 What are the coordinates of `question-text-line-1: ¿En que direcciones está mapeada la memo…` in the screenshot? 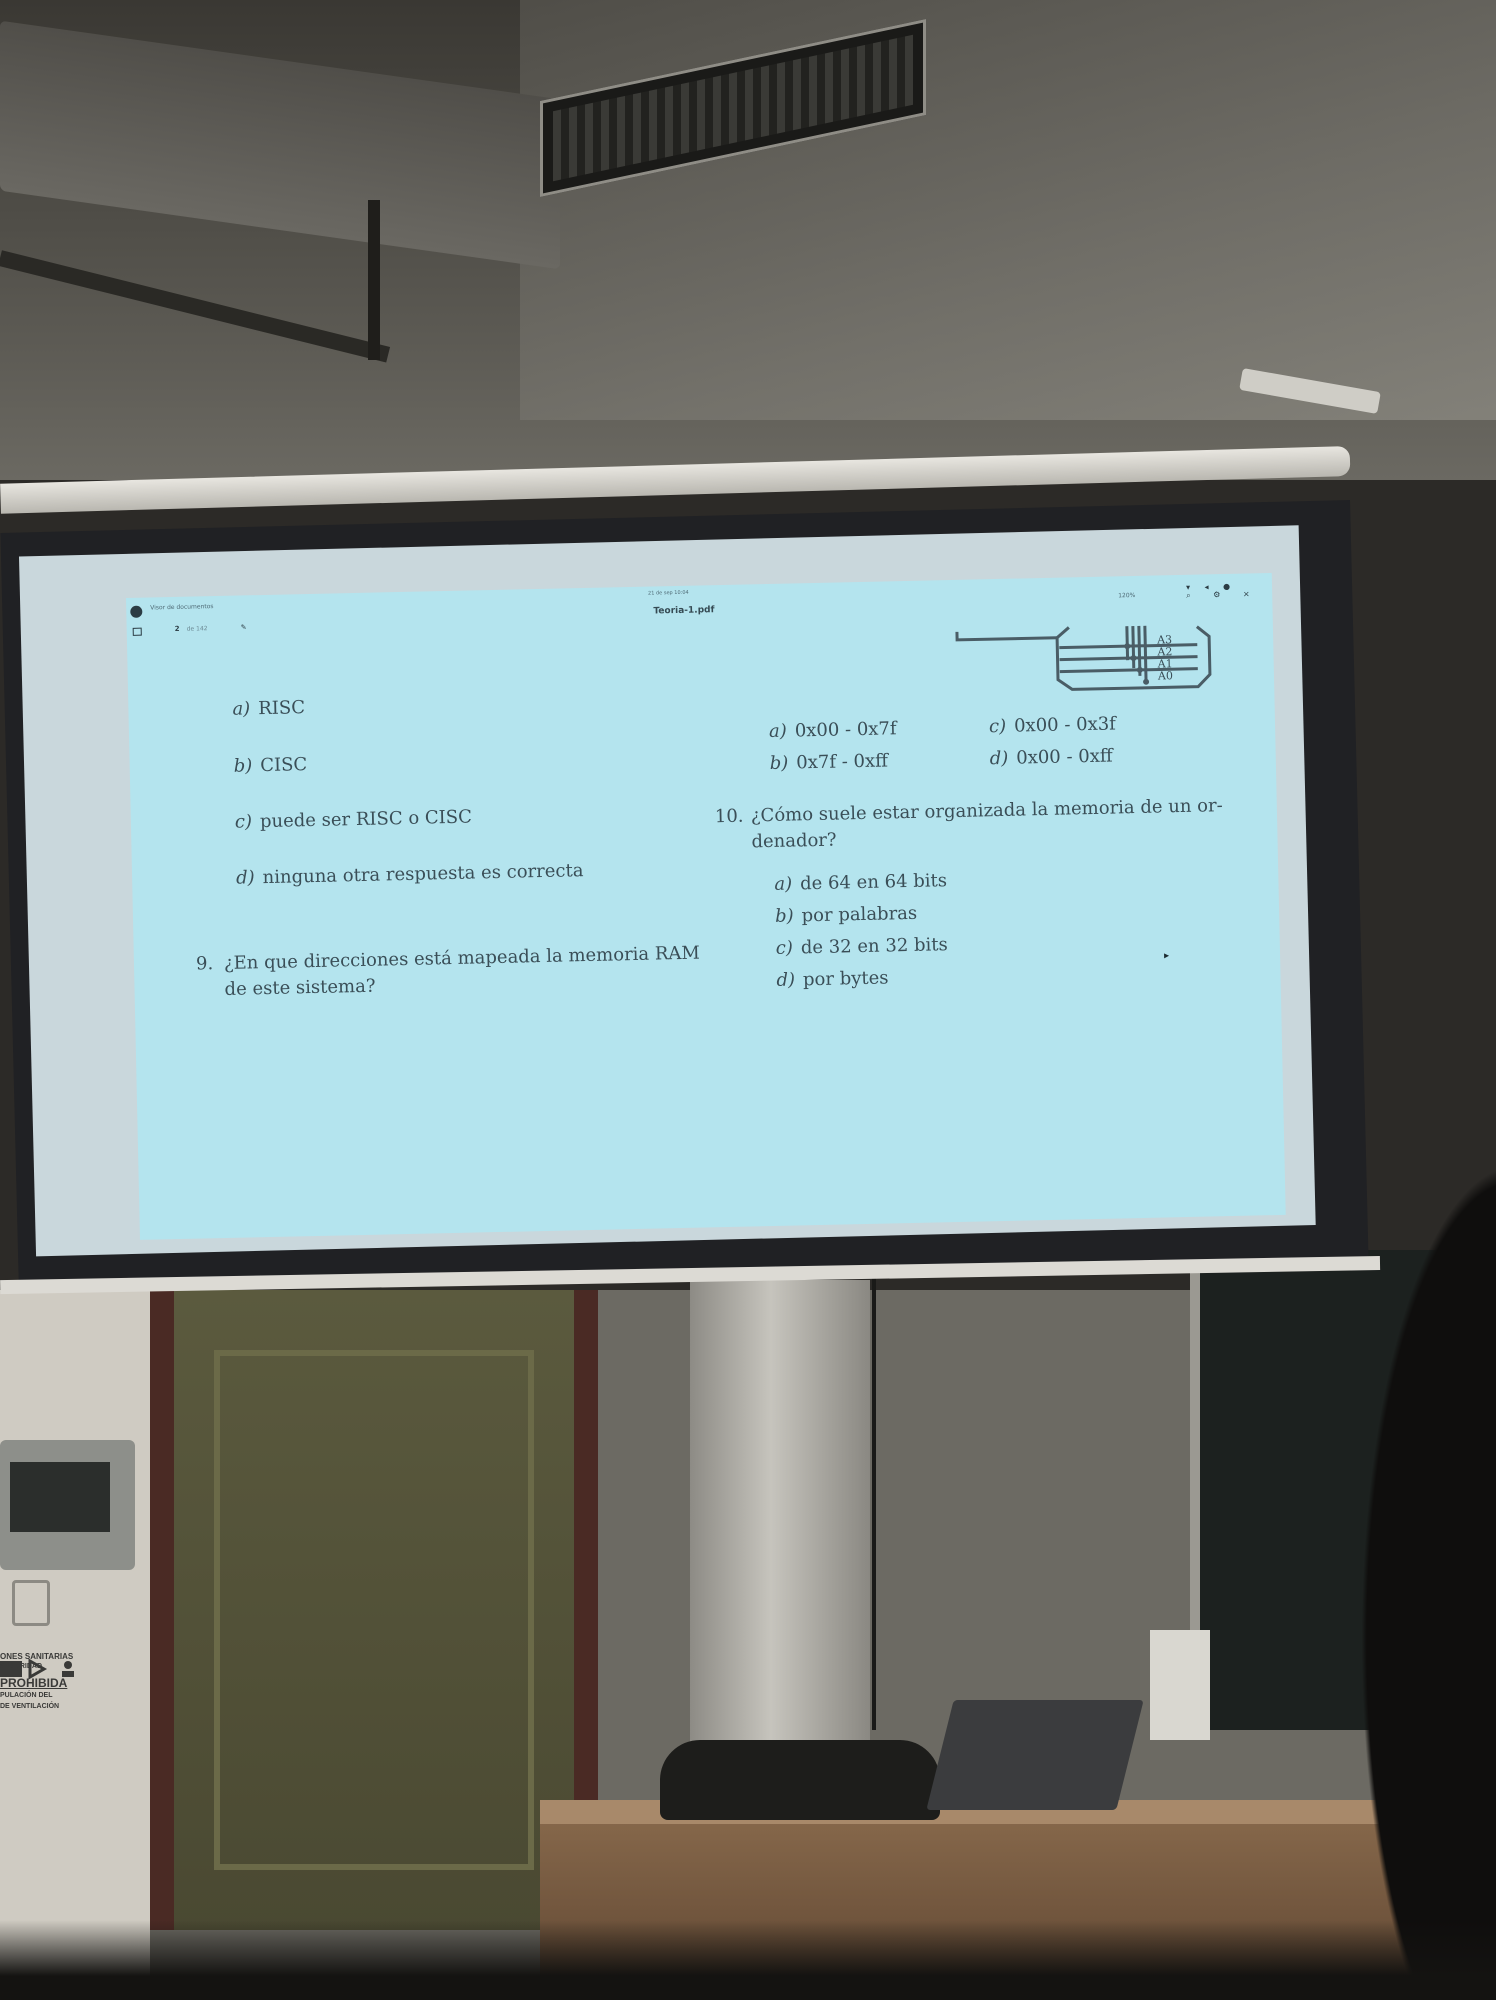 It's located at (462, 958).